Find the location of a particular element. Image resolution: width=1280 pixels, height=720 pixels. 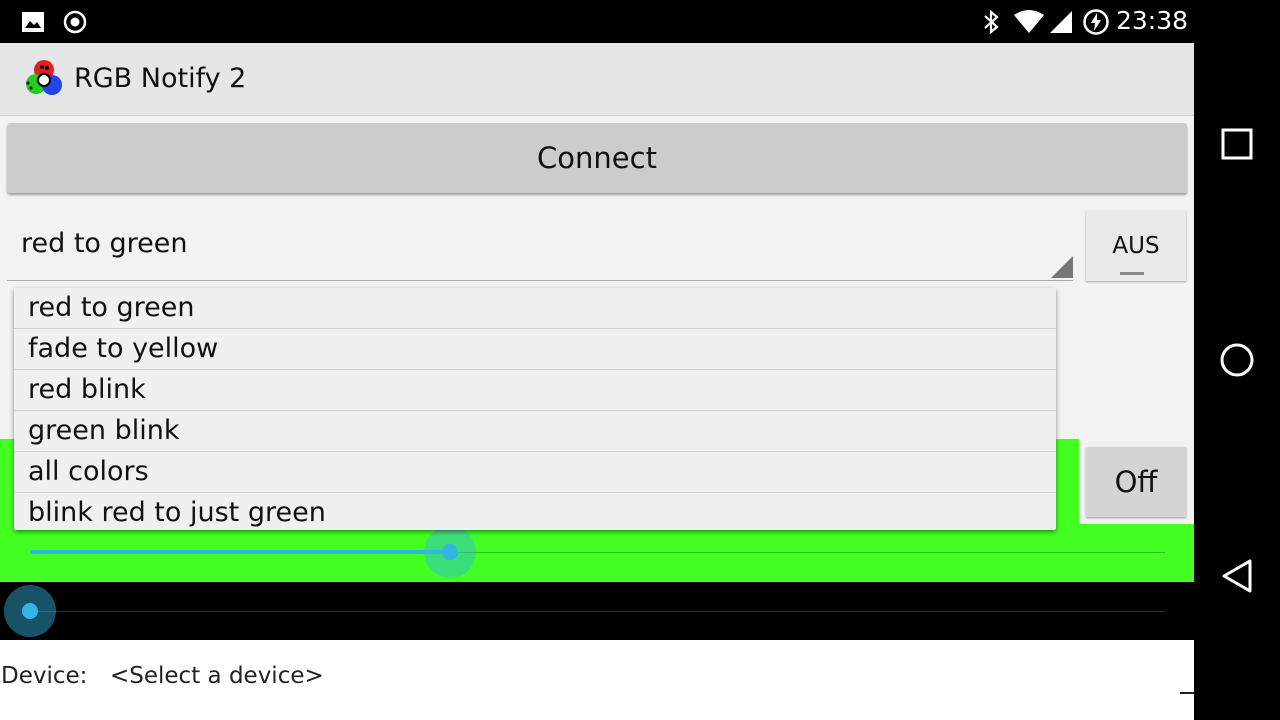

app-title: RGB Notify 2 is located at coordinates (160, 78).